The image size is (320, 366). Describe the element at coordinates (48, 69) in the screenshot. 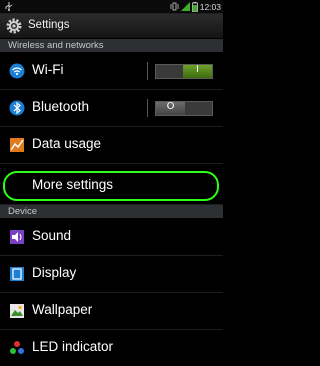

I see `settings-item-label: Wi-Fi` at that location.